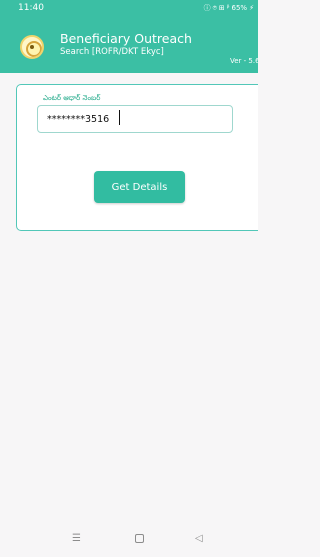 The width and height of the screenshot is (320, 557). Describe the element at coordinates (139, 538) in the screenshot. I see `home-icon` at that location.